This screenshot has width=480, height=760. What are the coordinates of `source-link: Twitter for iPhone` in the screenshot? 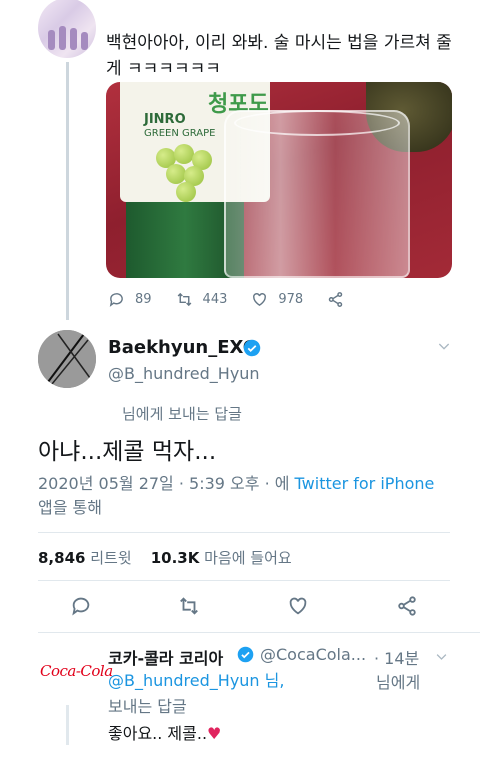 It's located at (365, 483).